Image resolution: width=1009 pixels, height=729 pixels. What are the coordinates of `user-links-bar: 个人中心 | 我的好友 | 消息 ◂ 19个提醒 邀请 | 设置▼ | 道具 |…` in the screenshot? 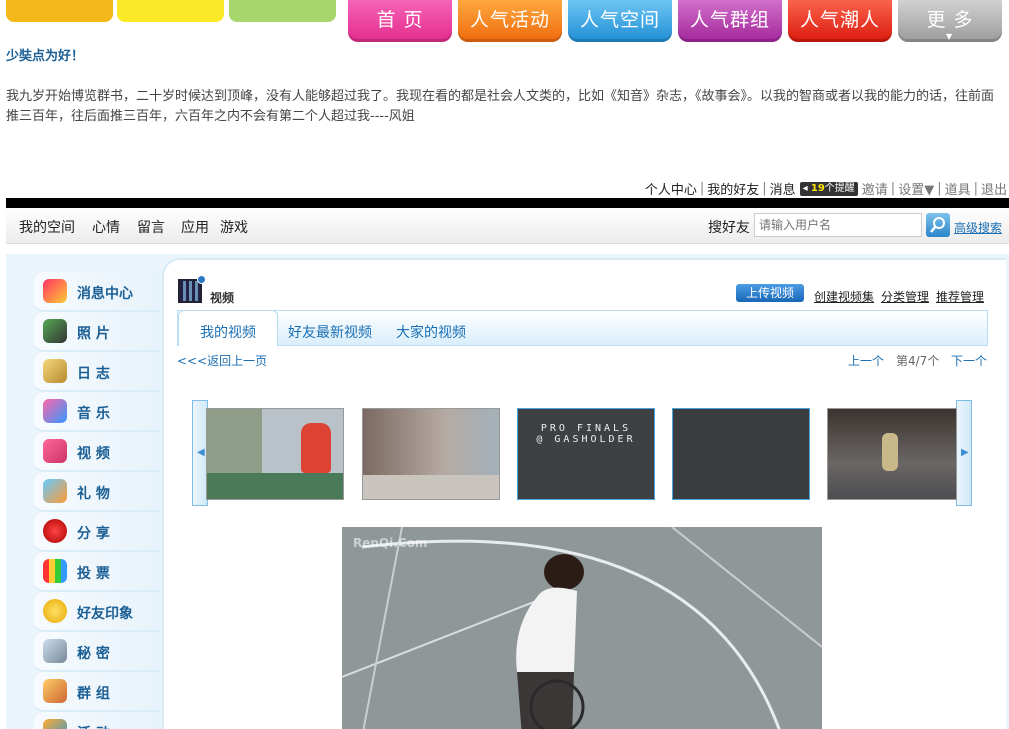 It's located at (826, 188).